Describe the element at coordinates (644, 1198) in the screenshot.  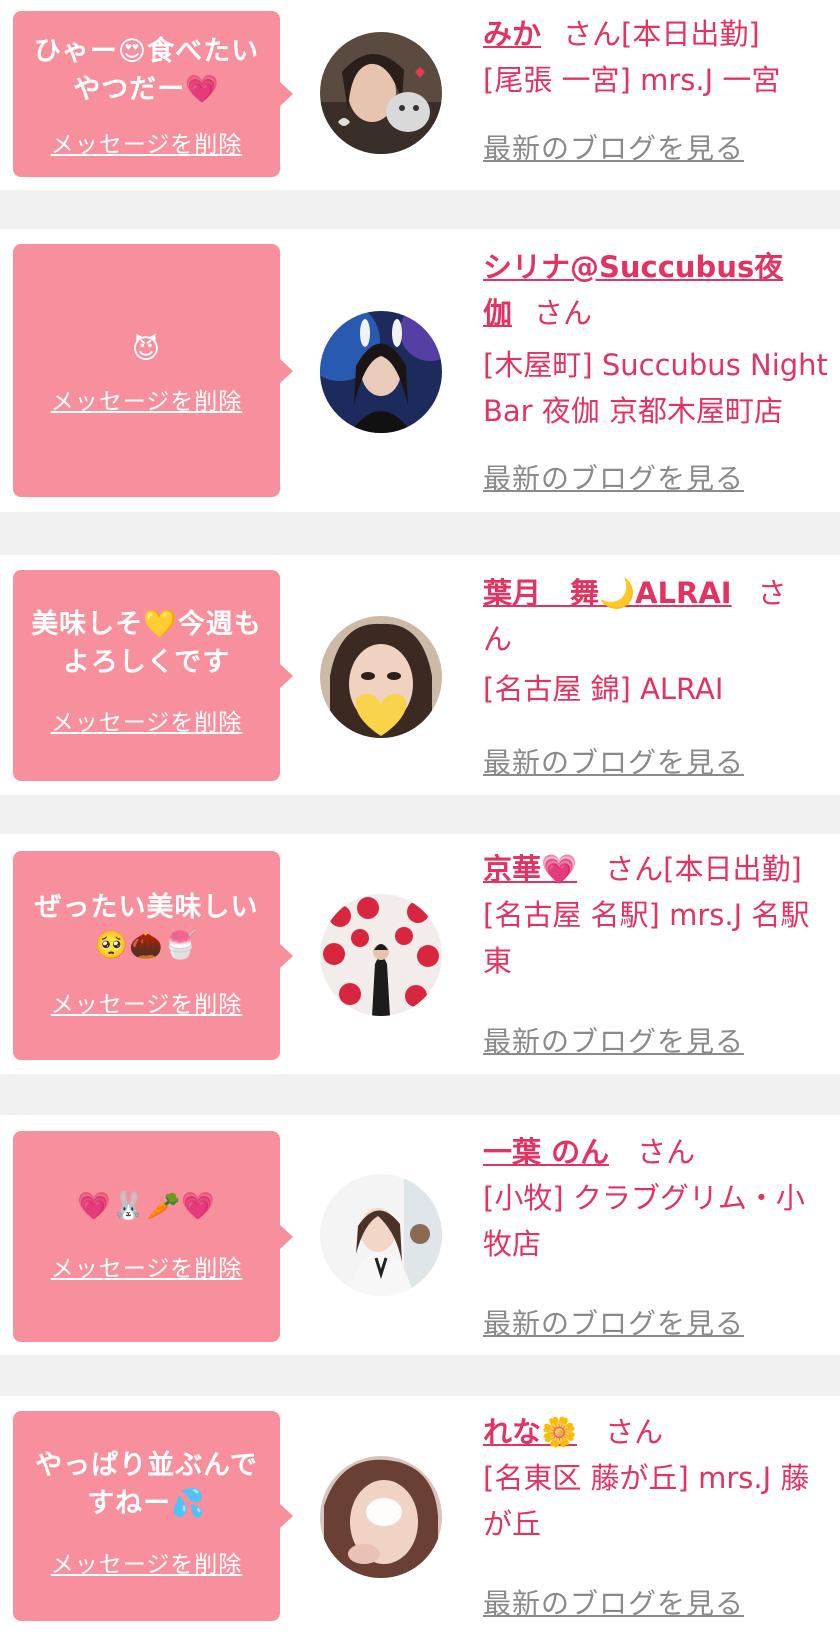
I see `shop-name: [小牧] クラブグリム・小` at that location.